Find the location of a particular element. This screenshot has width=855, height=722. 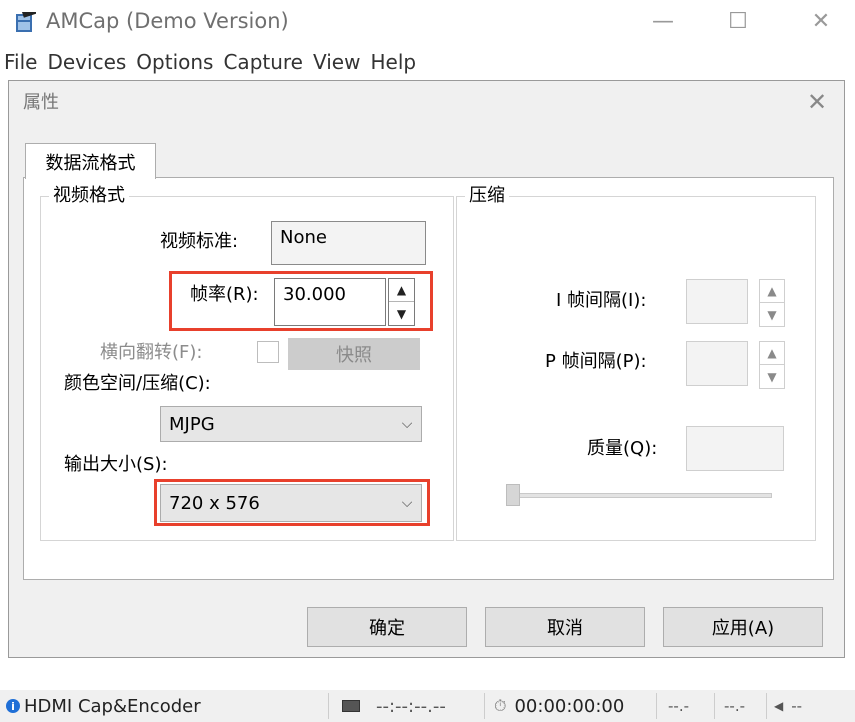

dialog-close-button: ✕ is located at coordinates (817, 102).